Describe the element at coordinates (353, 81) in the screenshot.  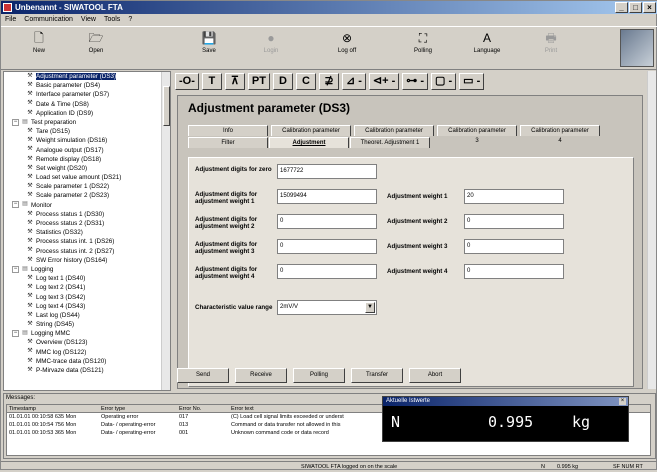
I see `symbol-button: ⊿ -` at that location.